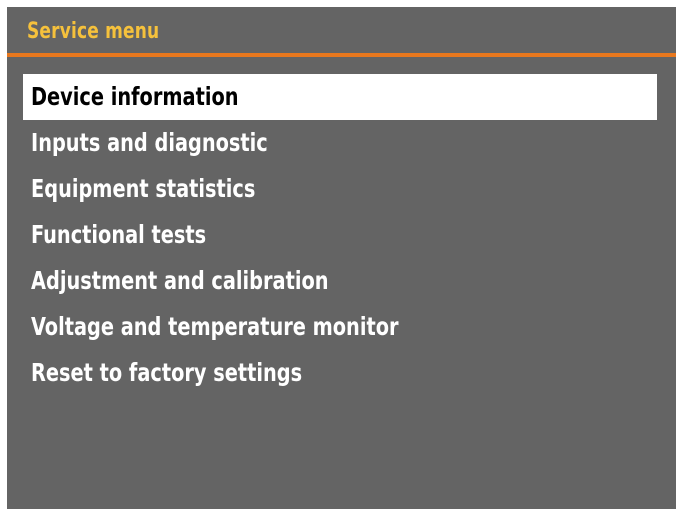 The width and height of the screenshot is (676, 509). Describe the element at coordinates (149, 142) in the screenshot. I see `menu-item-label: Inputs and diagnostic` at that location.